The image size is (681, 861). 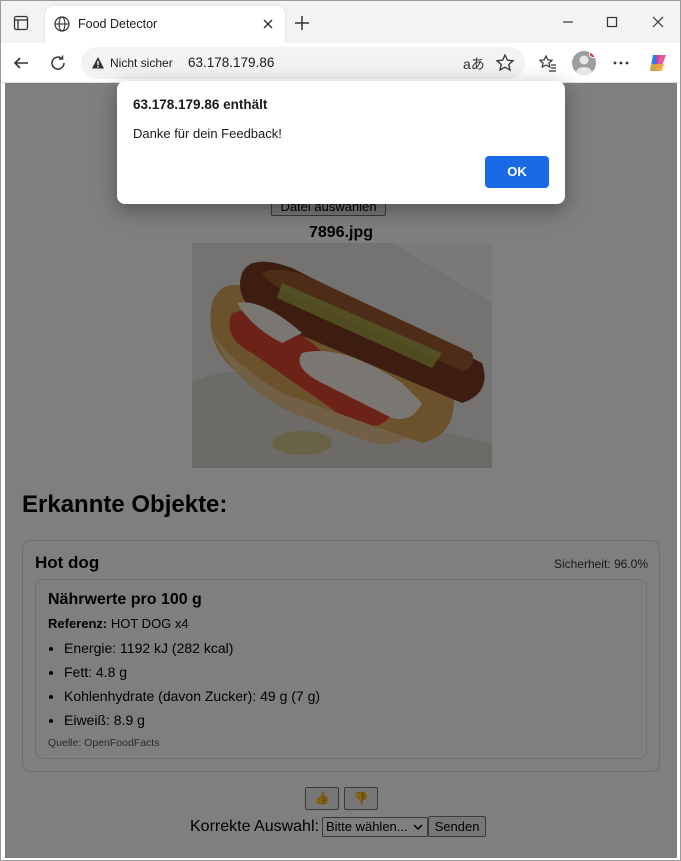 What do you see at coordinates (340, 22) in the screenshot?
I see `title-bar: Food Detector` at bounding box center [340, 22].